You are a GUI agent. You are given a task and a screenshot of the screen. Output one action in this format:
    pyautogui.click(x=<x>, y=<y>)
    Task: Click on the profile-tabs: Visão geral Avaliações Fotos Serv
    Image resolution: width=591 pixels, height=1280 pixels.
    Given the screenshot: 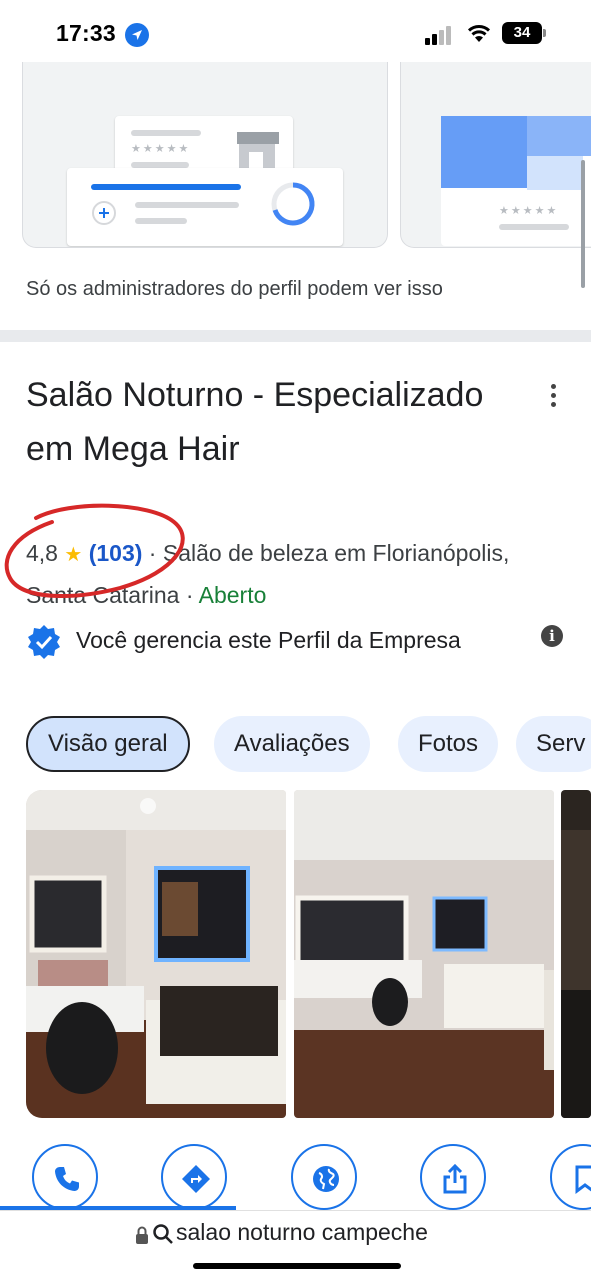 What is the action you would take?
    pyautogui.click(x=308, y=744)
    